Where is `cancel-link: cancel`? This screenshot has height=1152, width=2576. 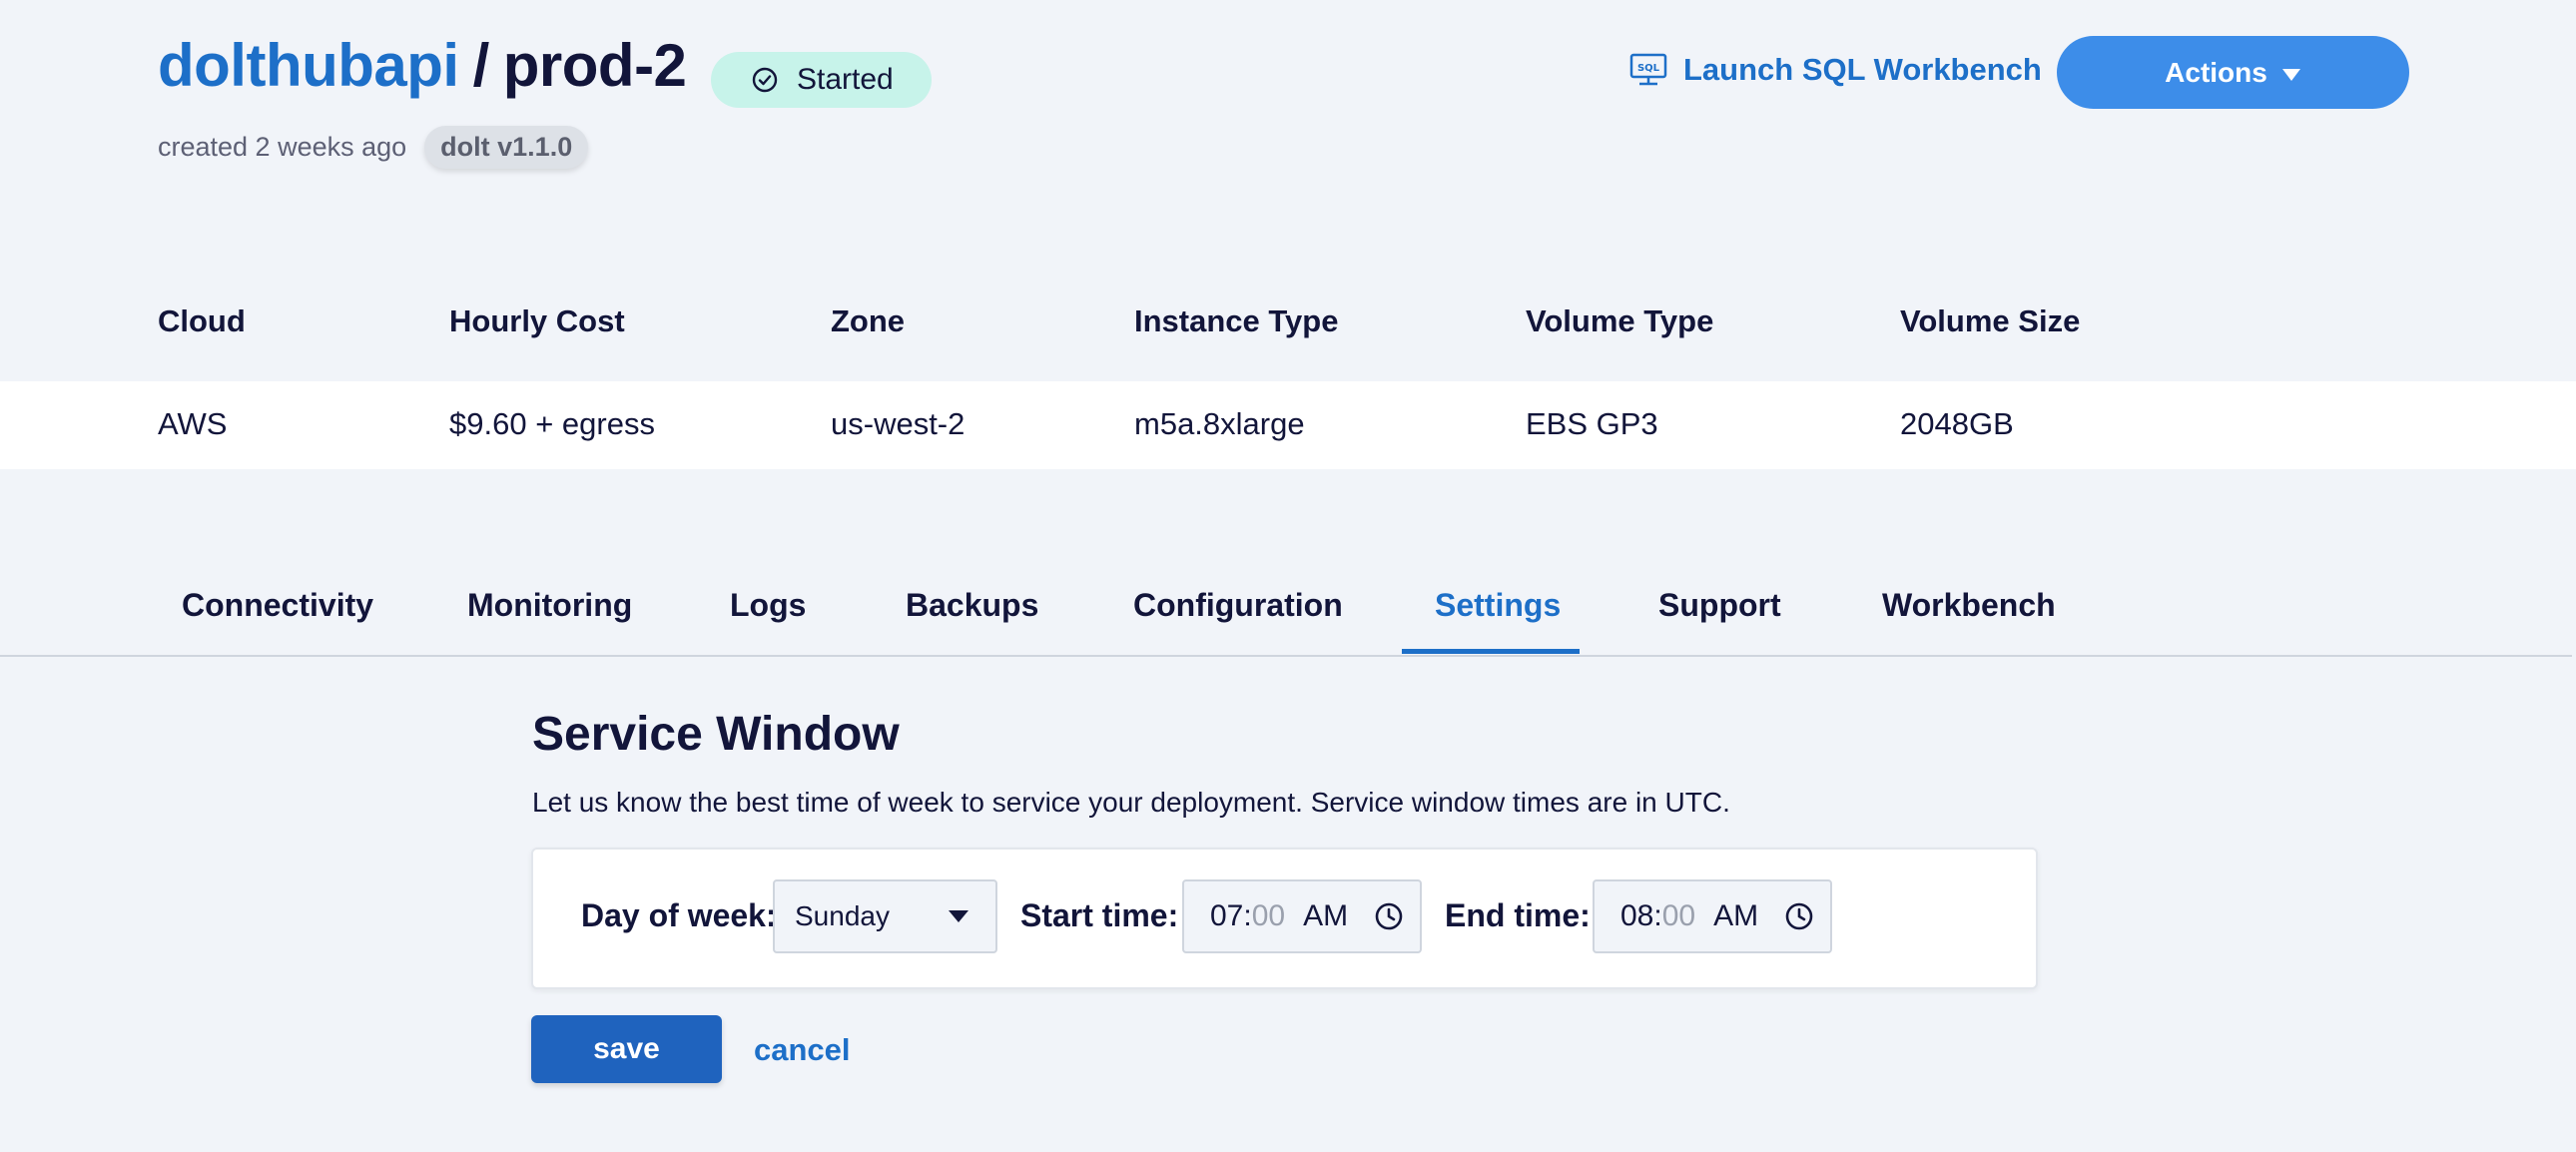 cancel-link: cancel is located at coordinates (802, 1050).